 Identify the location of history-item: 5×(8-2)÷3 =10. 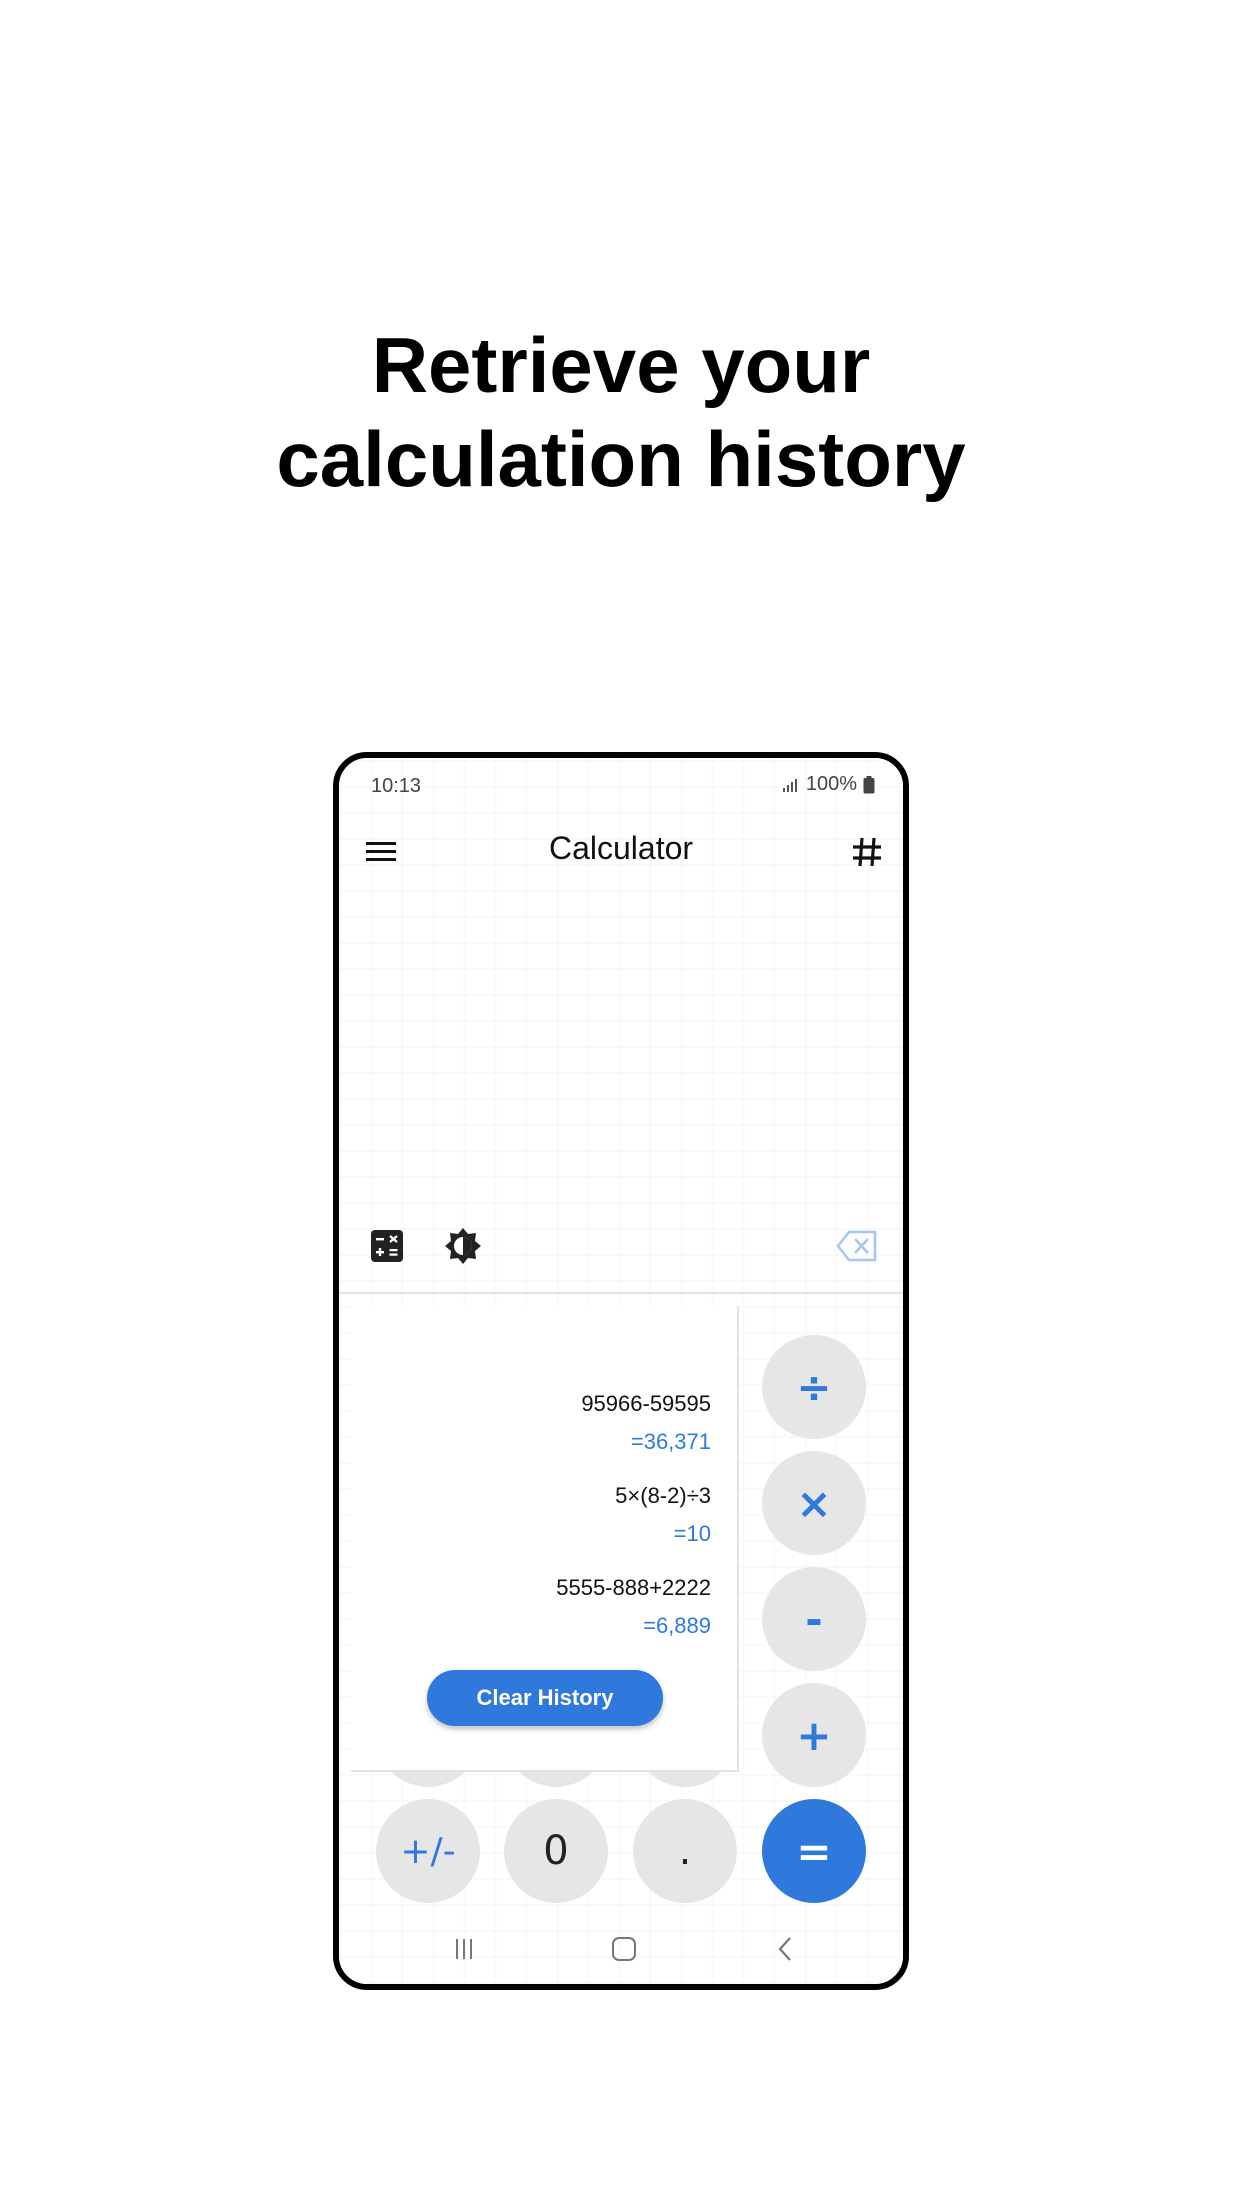
(663, 1515).